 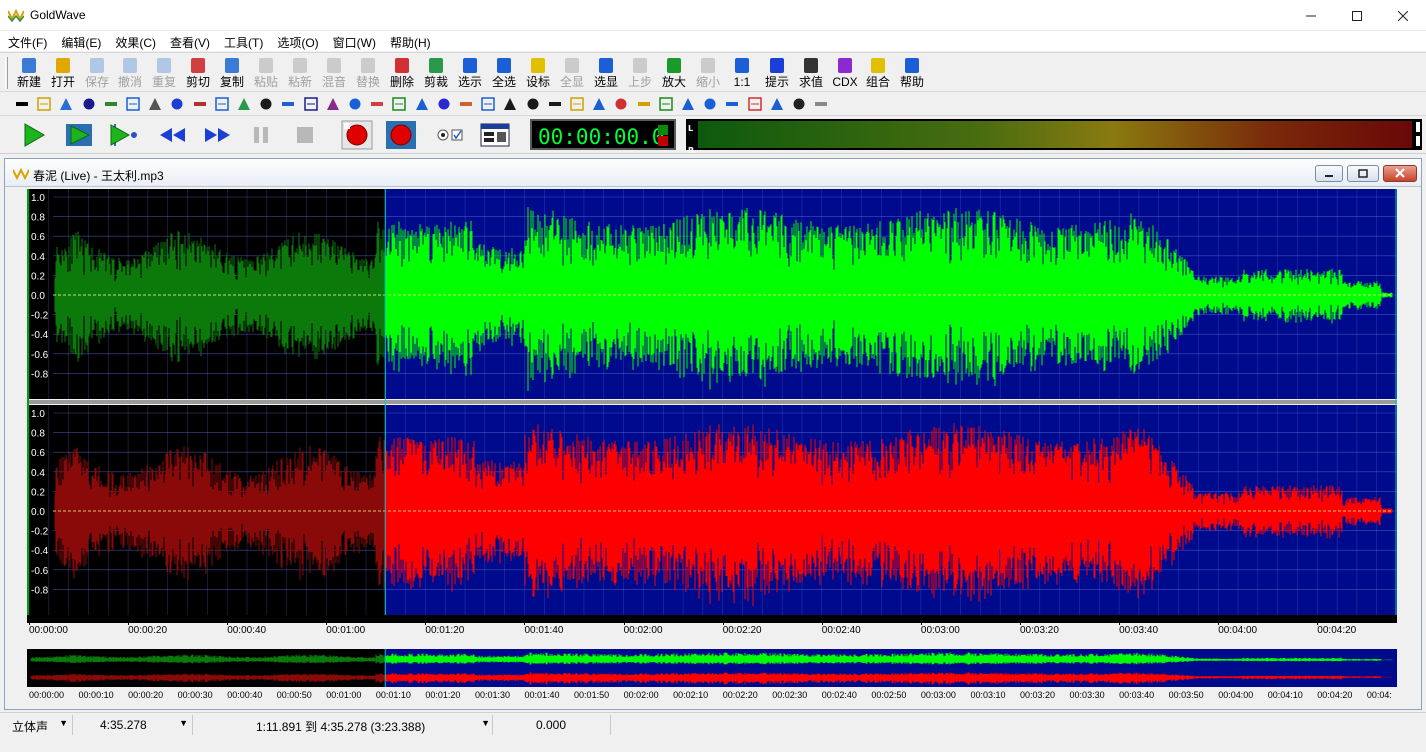 I want to click on toolbar-button-3: 撤消, so click(x=130, y=73).